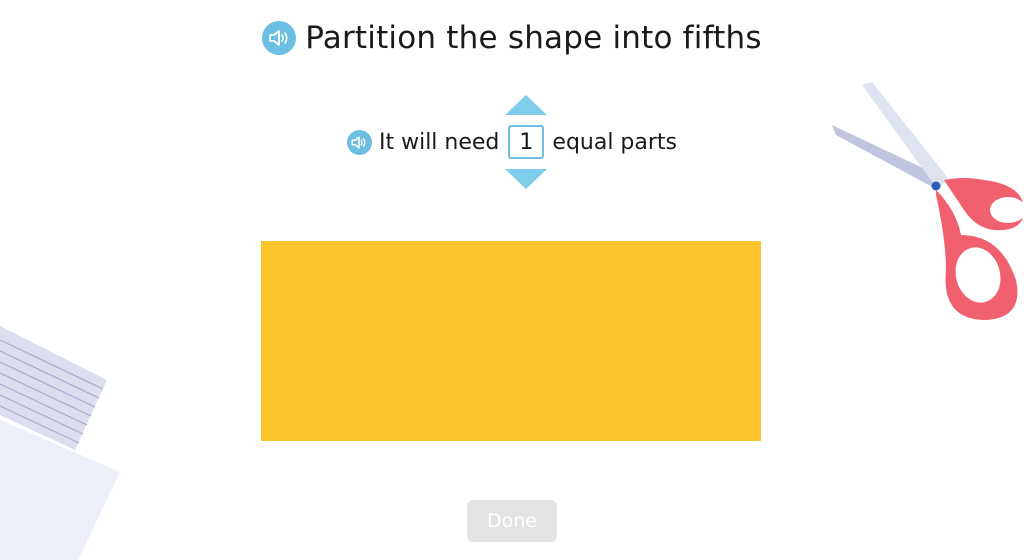 This screenshot has height=560, width=1024. Describe the element at coordinates (615, 142) in the screenshot. I see `instruction-text-after: equal parts` at that location.